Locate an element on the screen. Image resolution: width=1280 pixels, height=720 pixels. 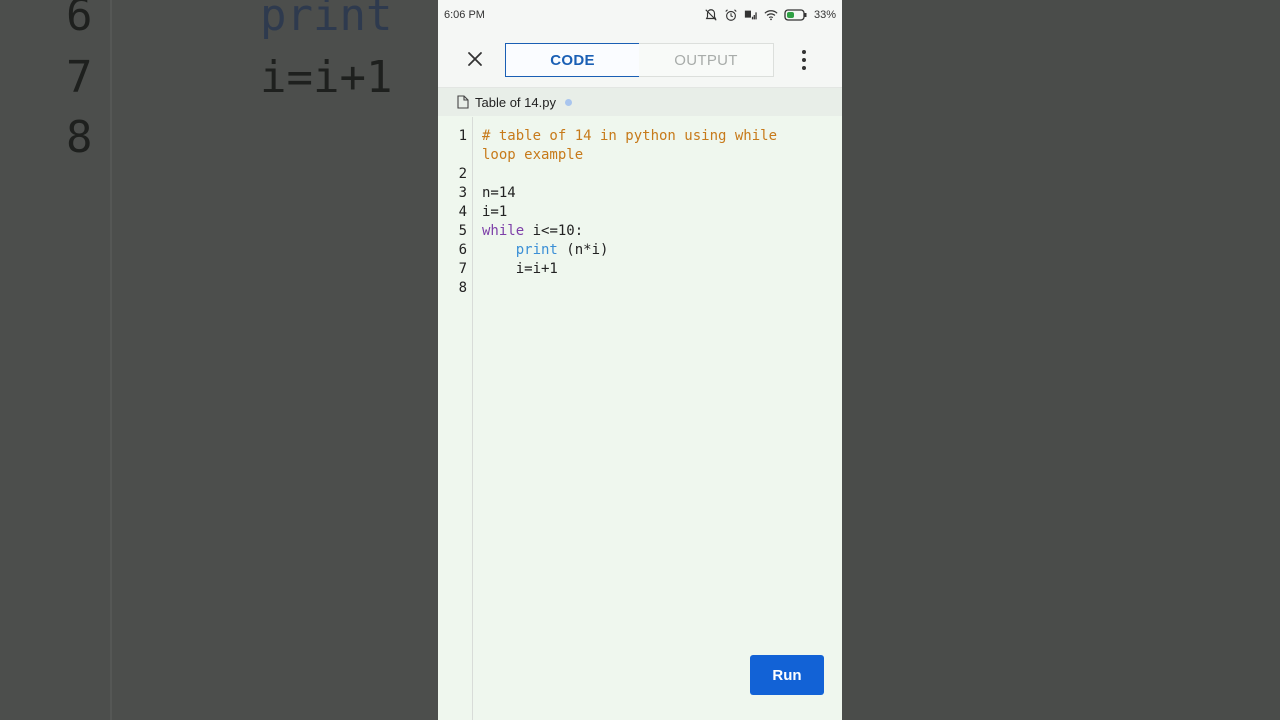
file-icon is located at coordinates (463, 102).